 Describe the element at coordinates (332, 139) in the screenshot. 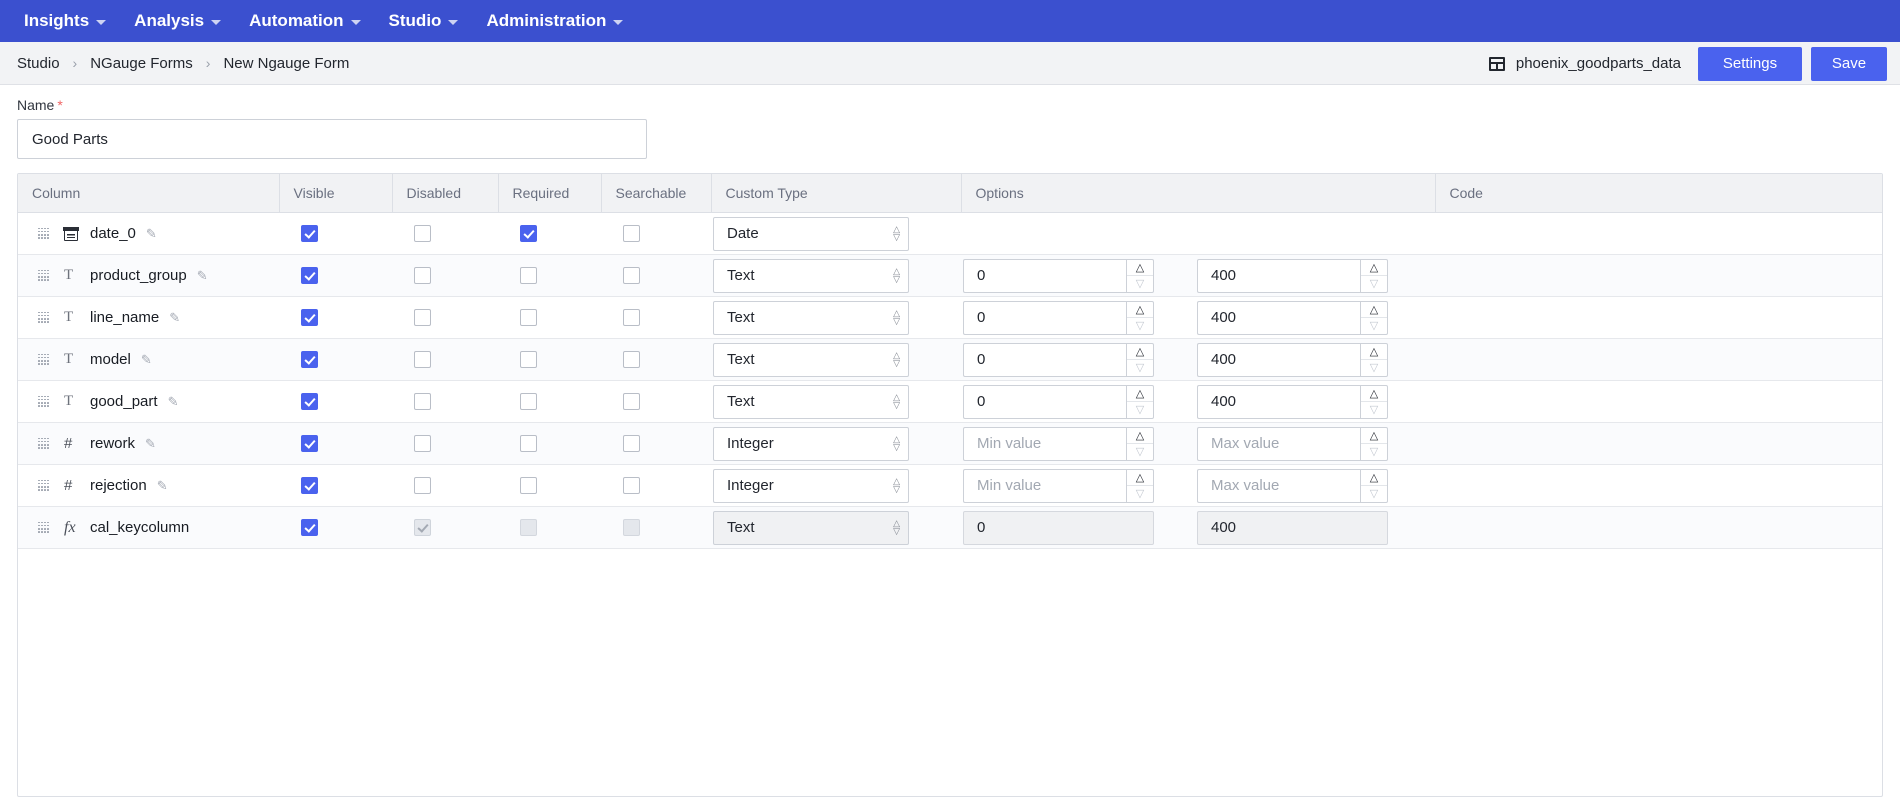

I see `name-input` at that location.